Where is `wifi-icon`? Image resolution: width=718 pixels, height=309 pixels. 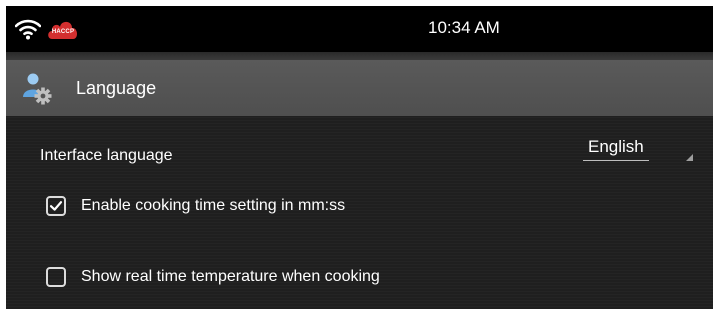 wifi-icon is located at coordinates (28, 31).